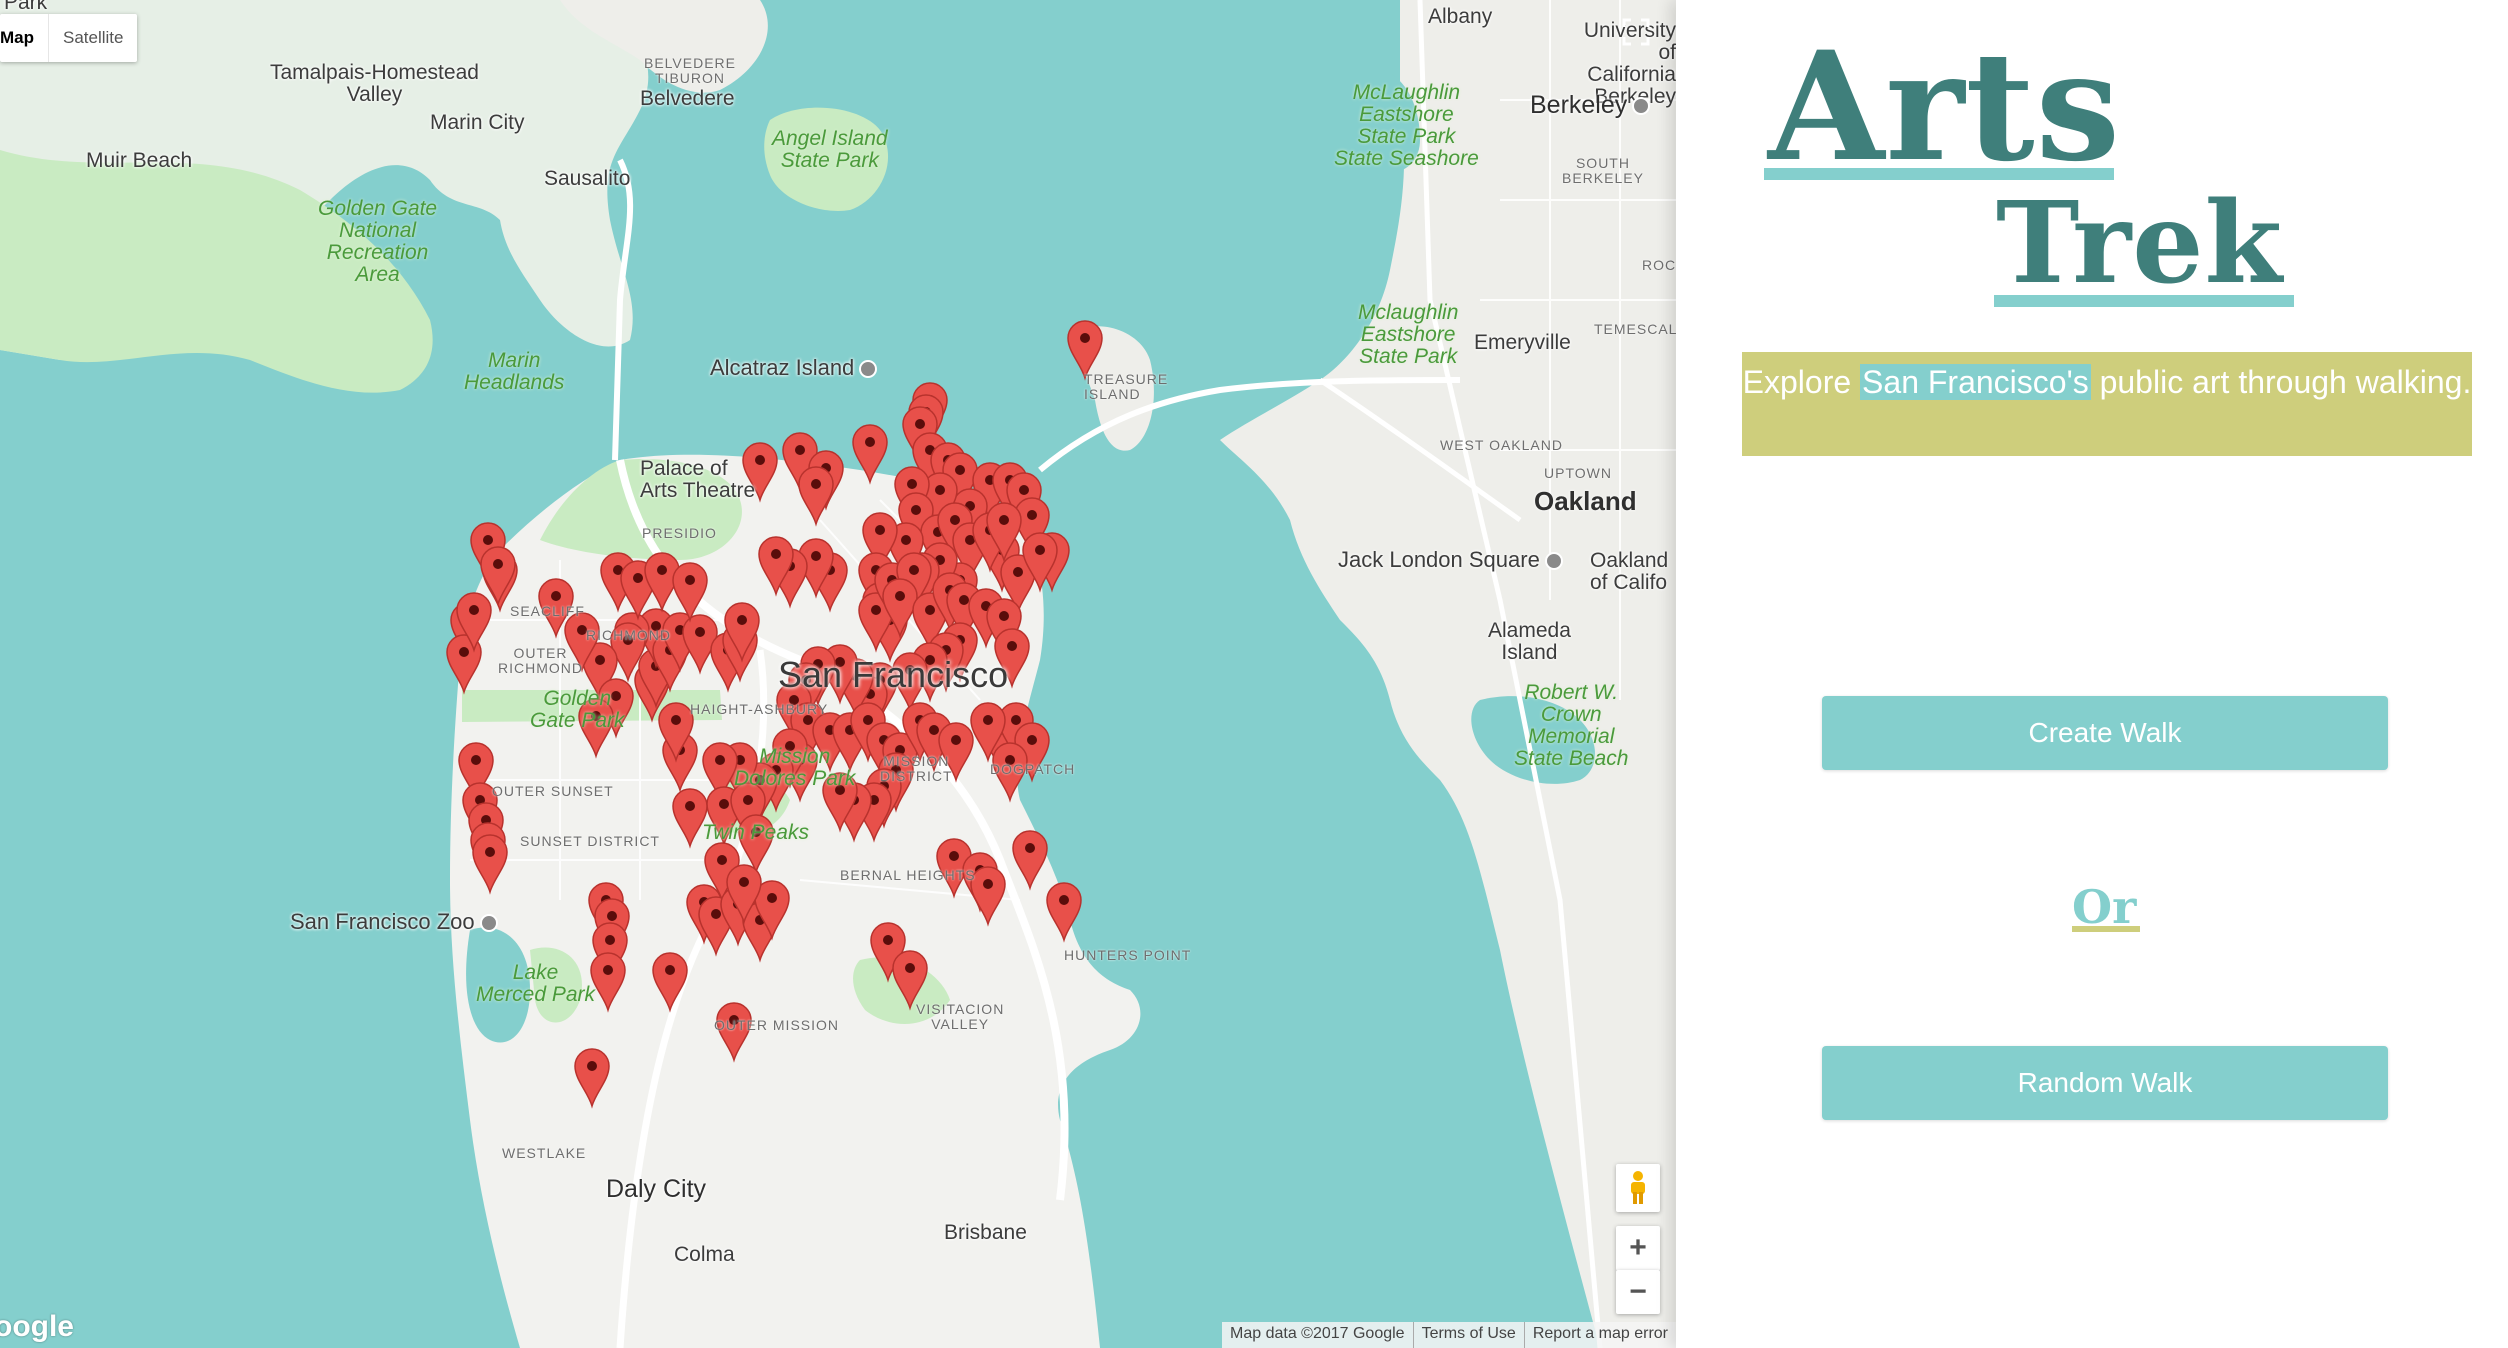  I want to click on label-richmond: RICHMOND, so click(628, 635).